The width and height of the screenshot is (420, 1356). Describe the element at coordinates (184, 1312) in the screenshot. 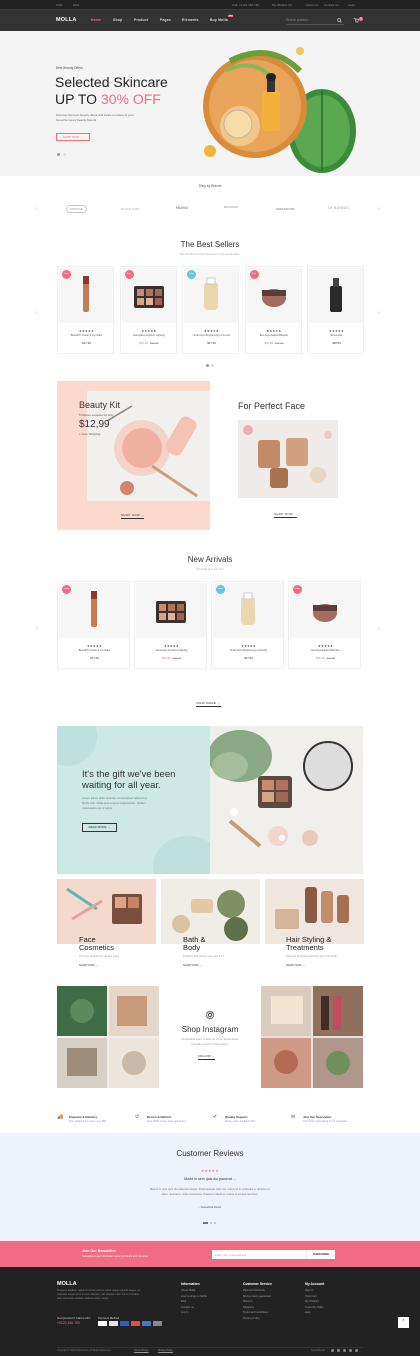

I see `footer-link: Log in` at that location.